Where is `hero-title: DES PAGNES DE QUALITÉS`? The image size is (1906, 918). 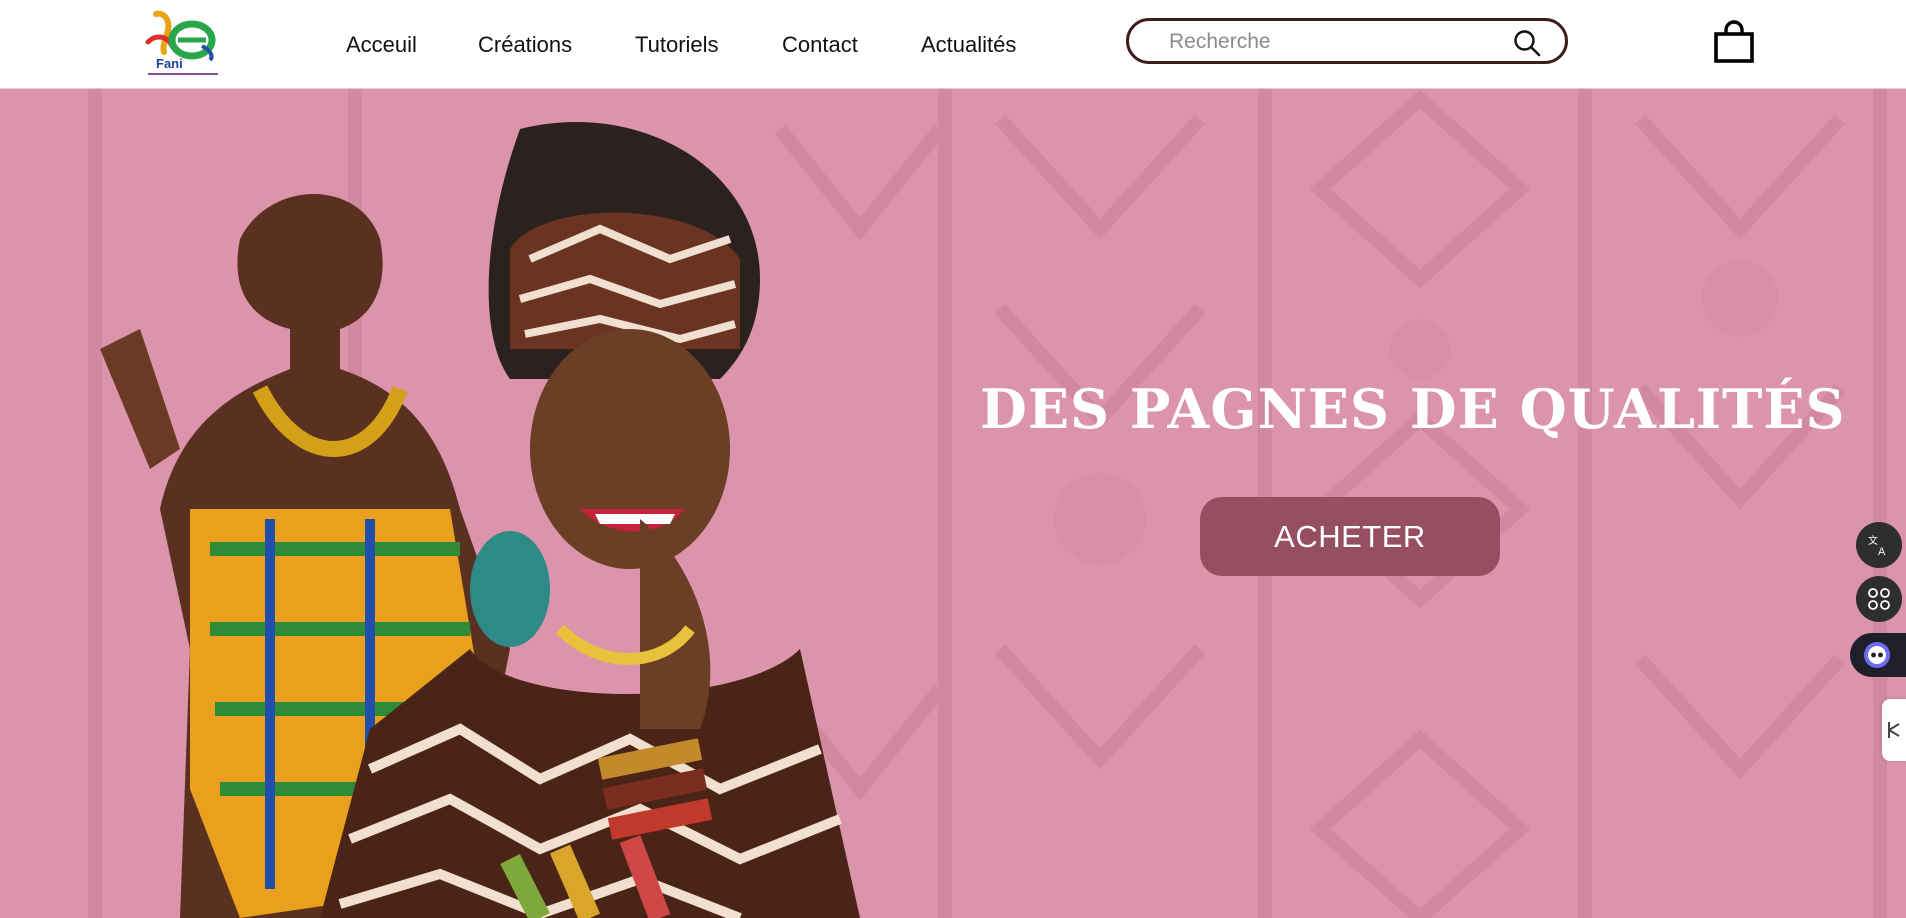
hero-title: DES PAGNES DE QUALITÉS is located at coordinates (1413, 409).